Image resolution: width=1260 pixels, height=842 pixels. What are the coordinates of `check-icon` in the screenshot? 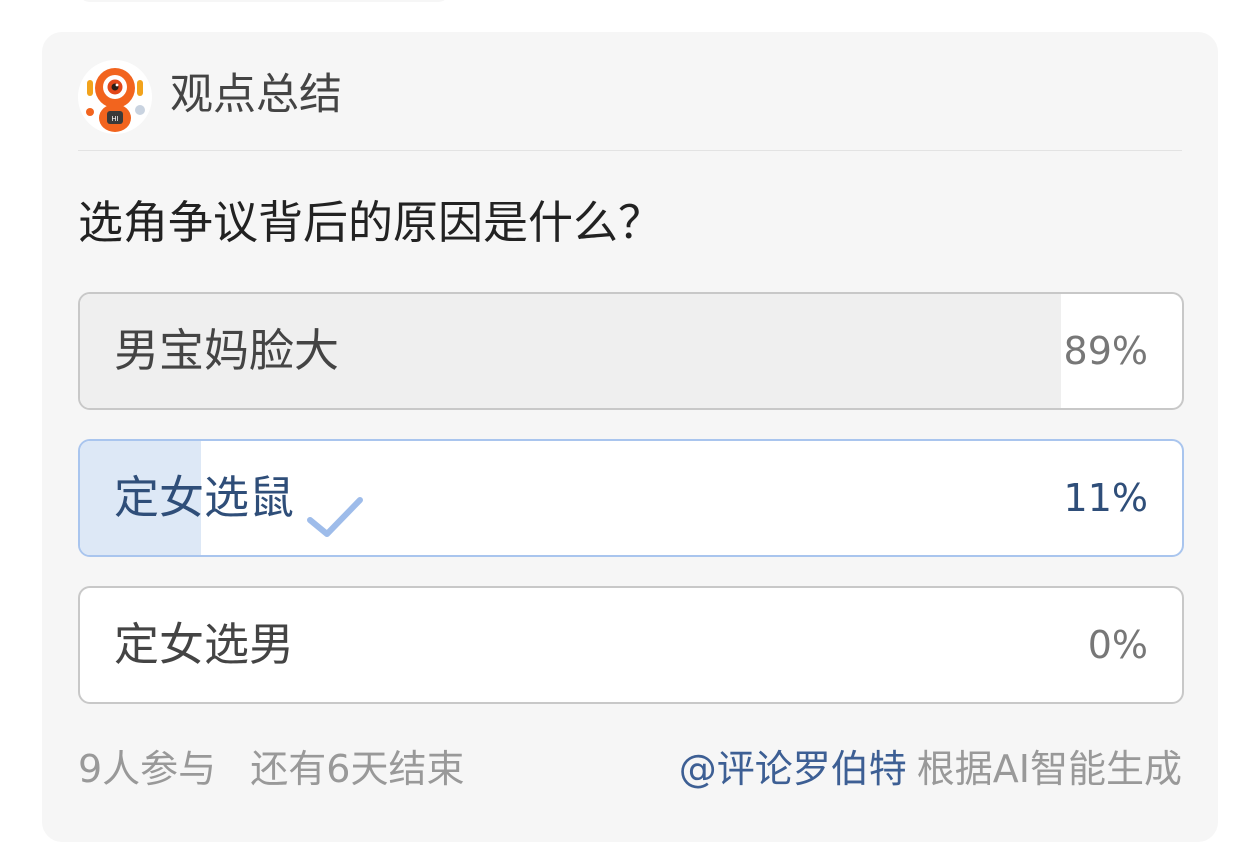 It's located at (335, 504).